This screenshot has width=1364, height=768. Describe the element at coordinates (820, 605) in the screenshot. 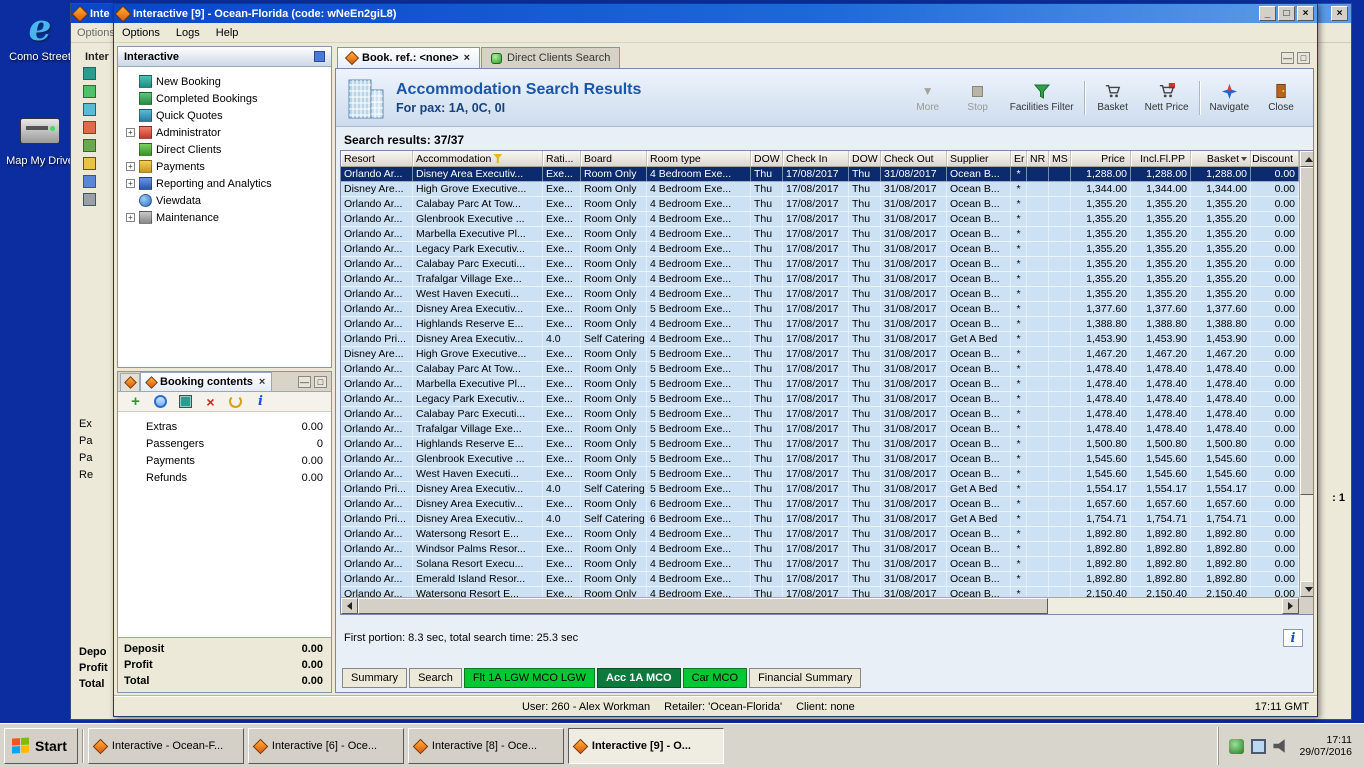

I see `horizontal-scrollbar` at that location.